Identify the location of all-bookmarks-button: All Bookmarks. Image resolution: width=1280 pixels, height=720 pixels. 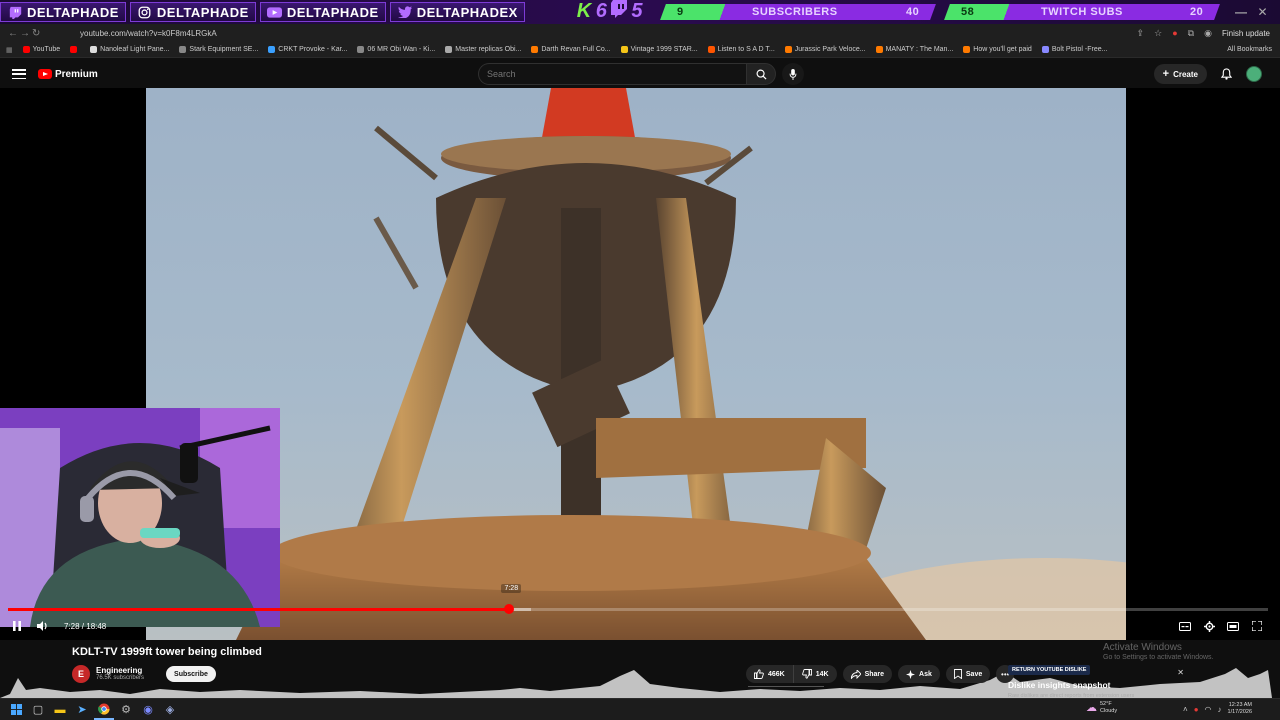
(1249, 49).